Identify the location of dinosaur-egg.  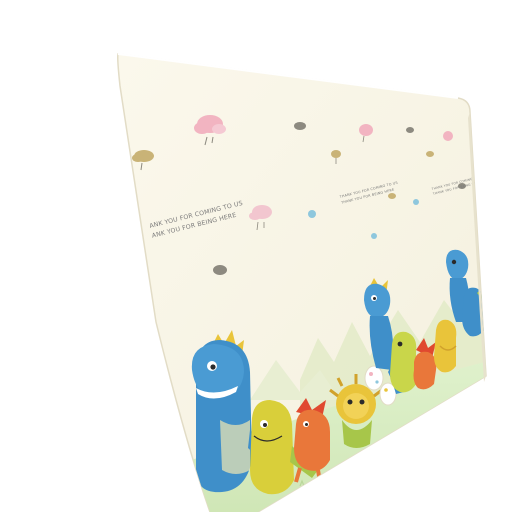
(374, 378).